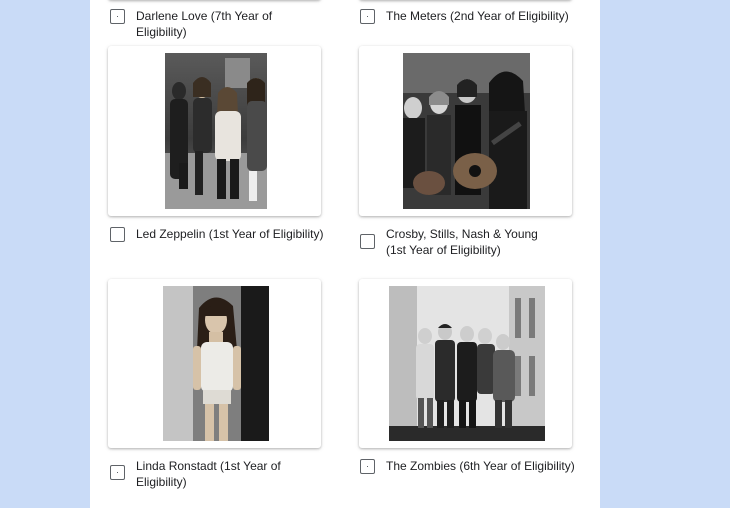 This screenshot has width=730, height=508. I want to click on option-label: The Zombies (6th Year of Eligibility), so click(480, 466).